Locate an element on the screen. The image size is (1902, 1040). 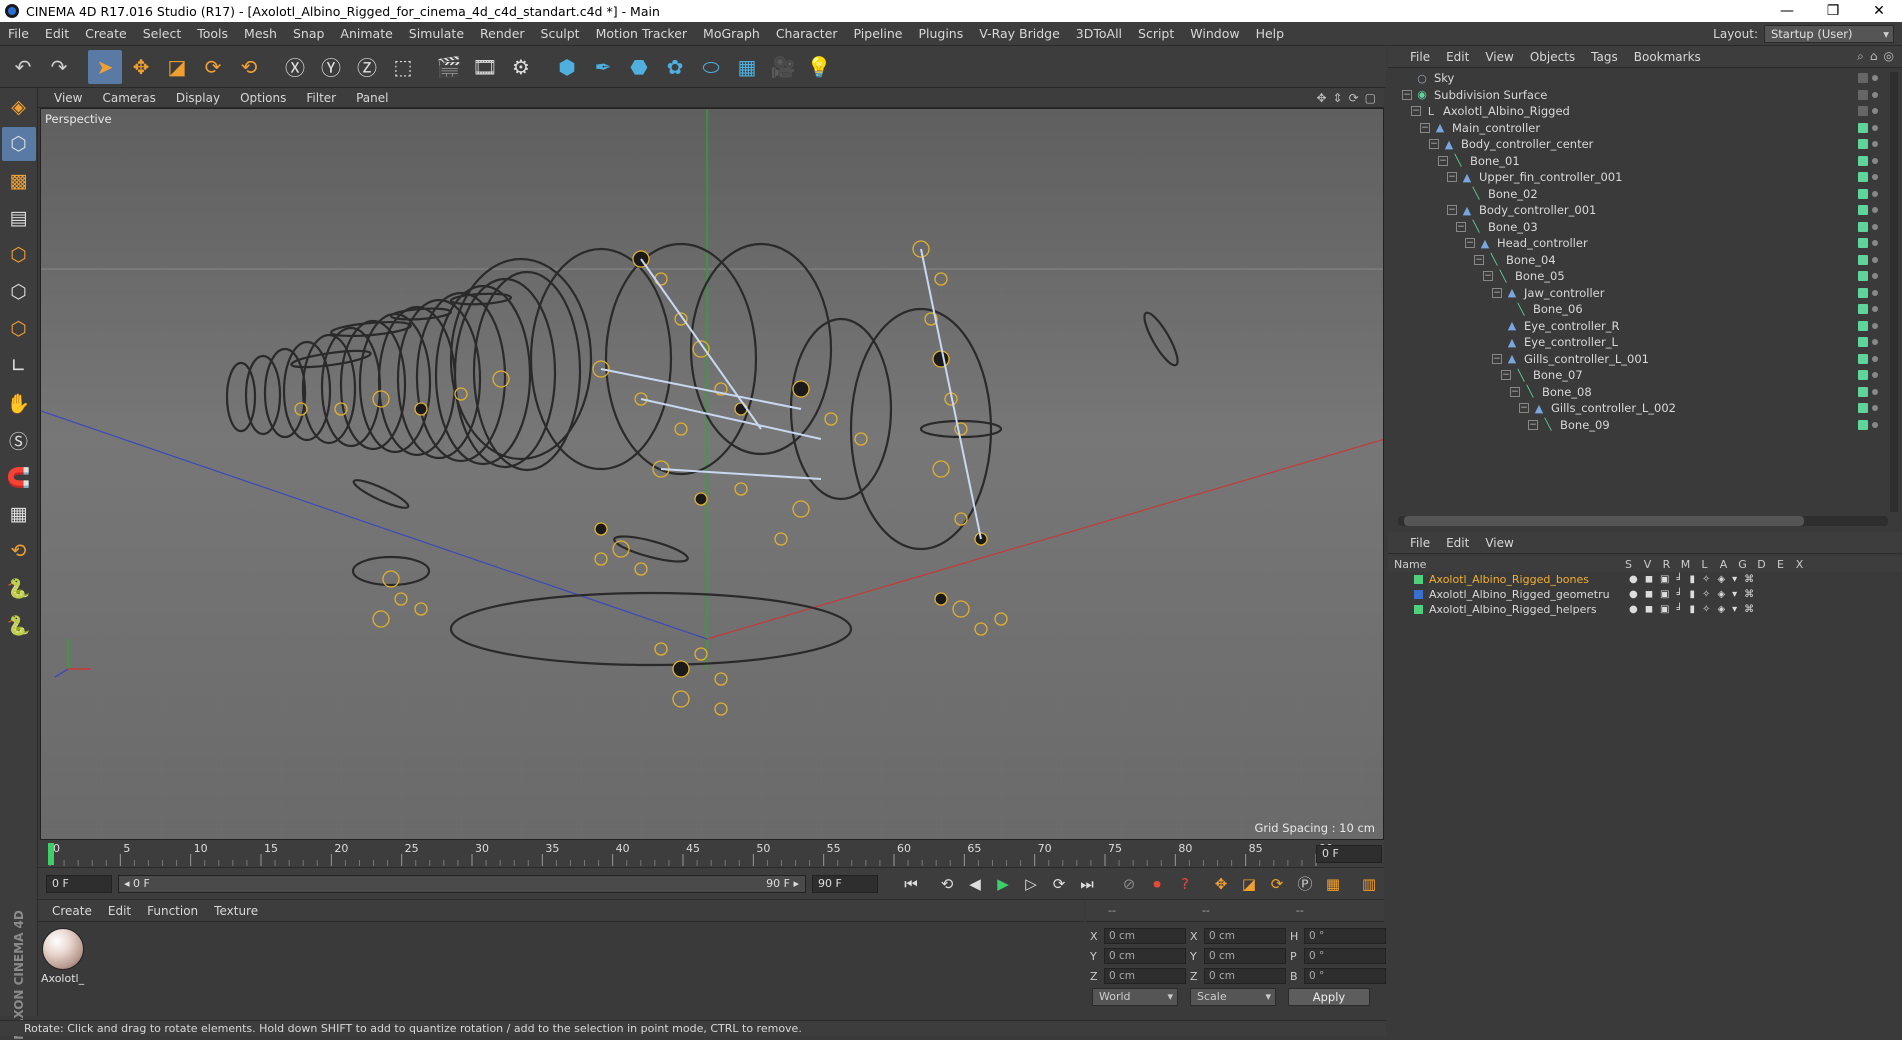
menu-script: Script is located at coordinates (1156, 33).